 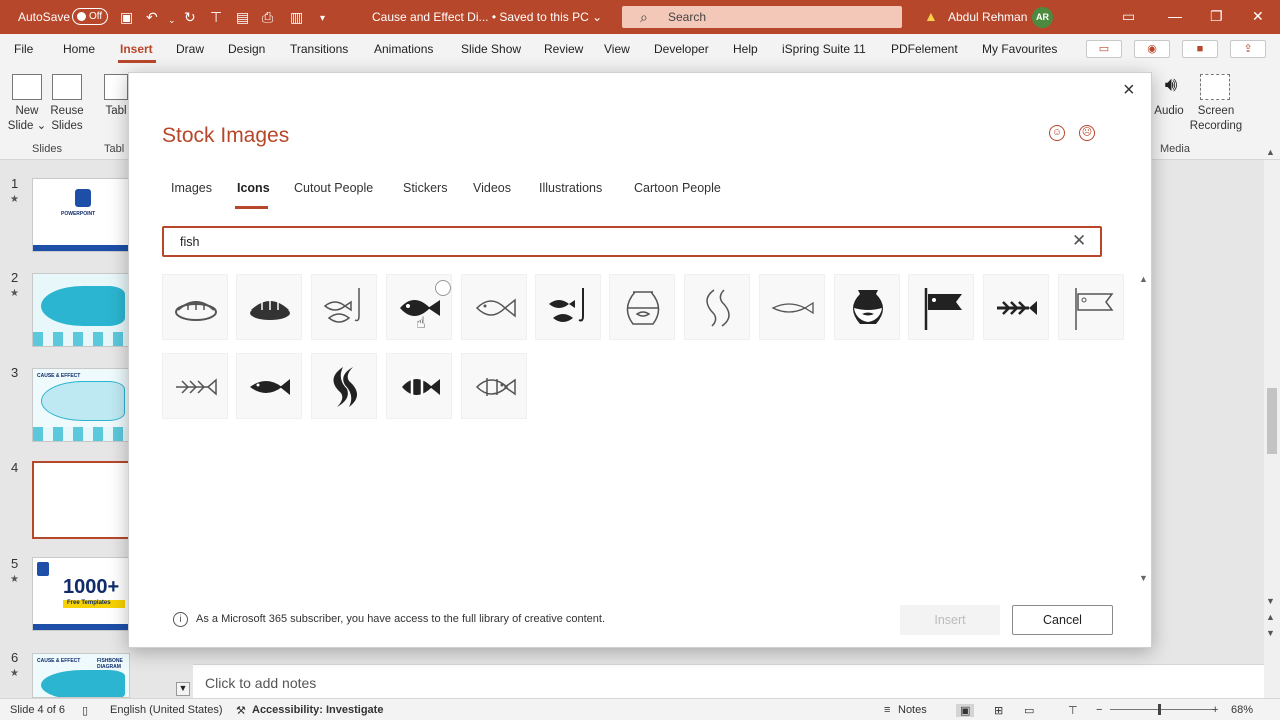 What do you see at coordinates (319, 49) in the screenshot?
I see `menu-transitions: Transitions` at bounding box center [319, 49].